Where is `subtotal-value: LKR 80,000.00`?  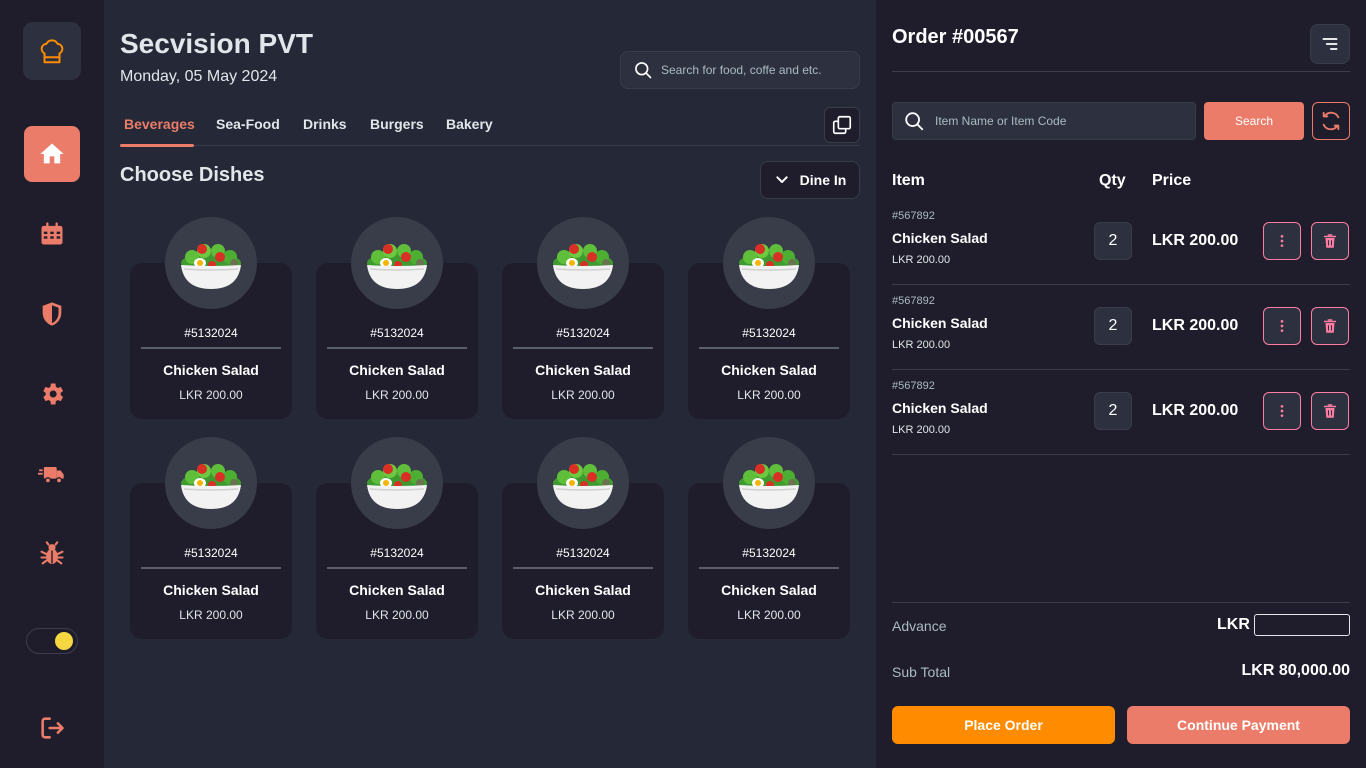 subtotal-value: LKR 80,000.00 is located at coordinates (1295, 670).